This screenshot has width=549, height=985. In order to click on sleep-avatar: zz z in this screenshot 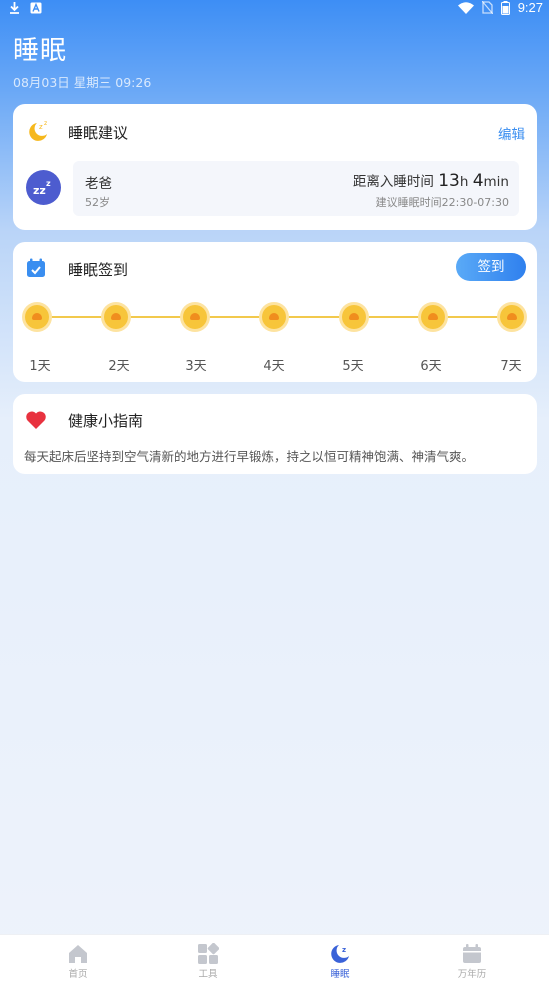, I will do `click(43, 187)`.